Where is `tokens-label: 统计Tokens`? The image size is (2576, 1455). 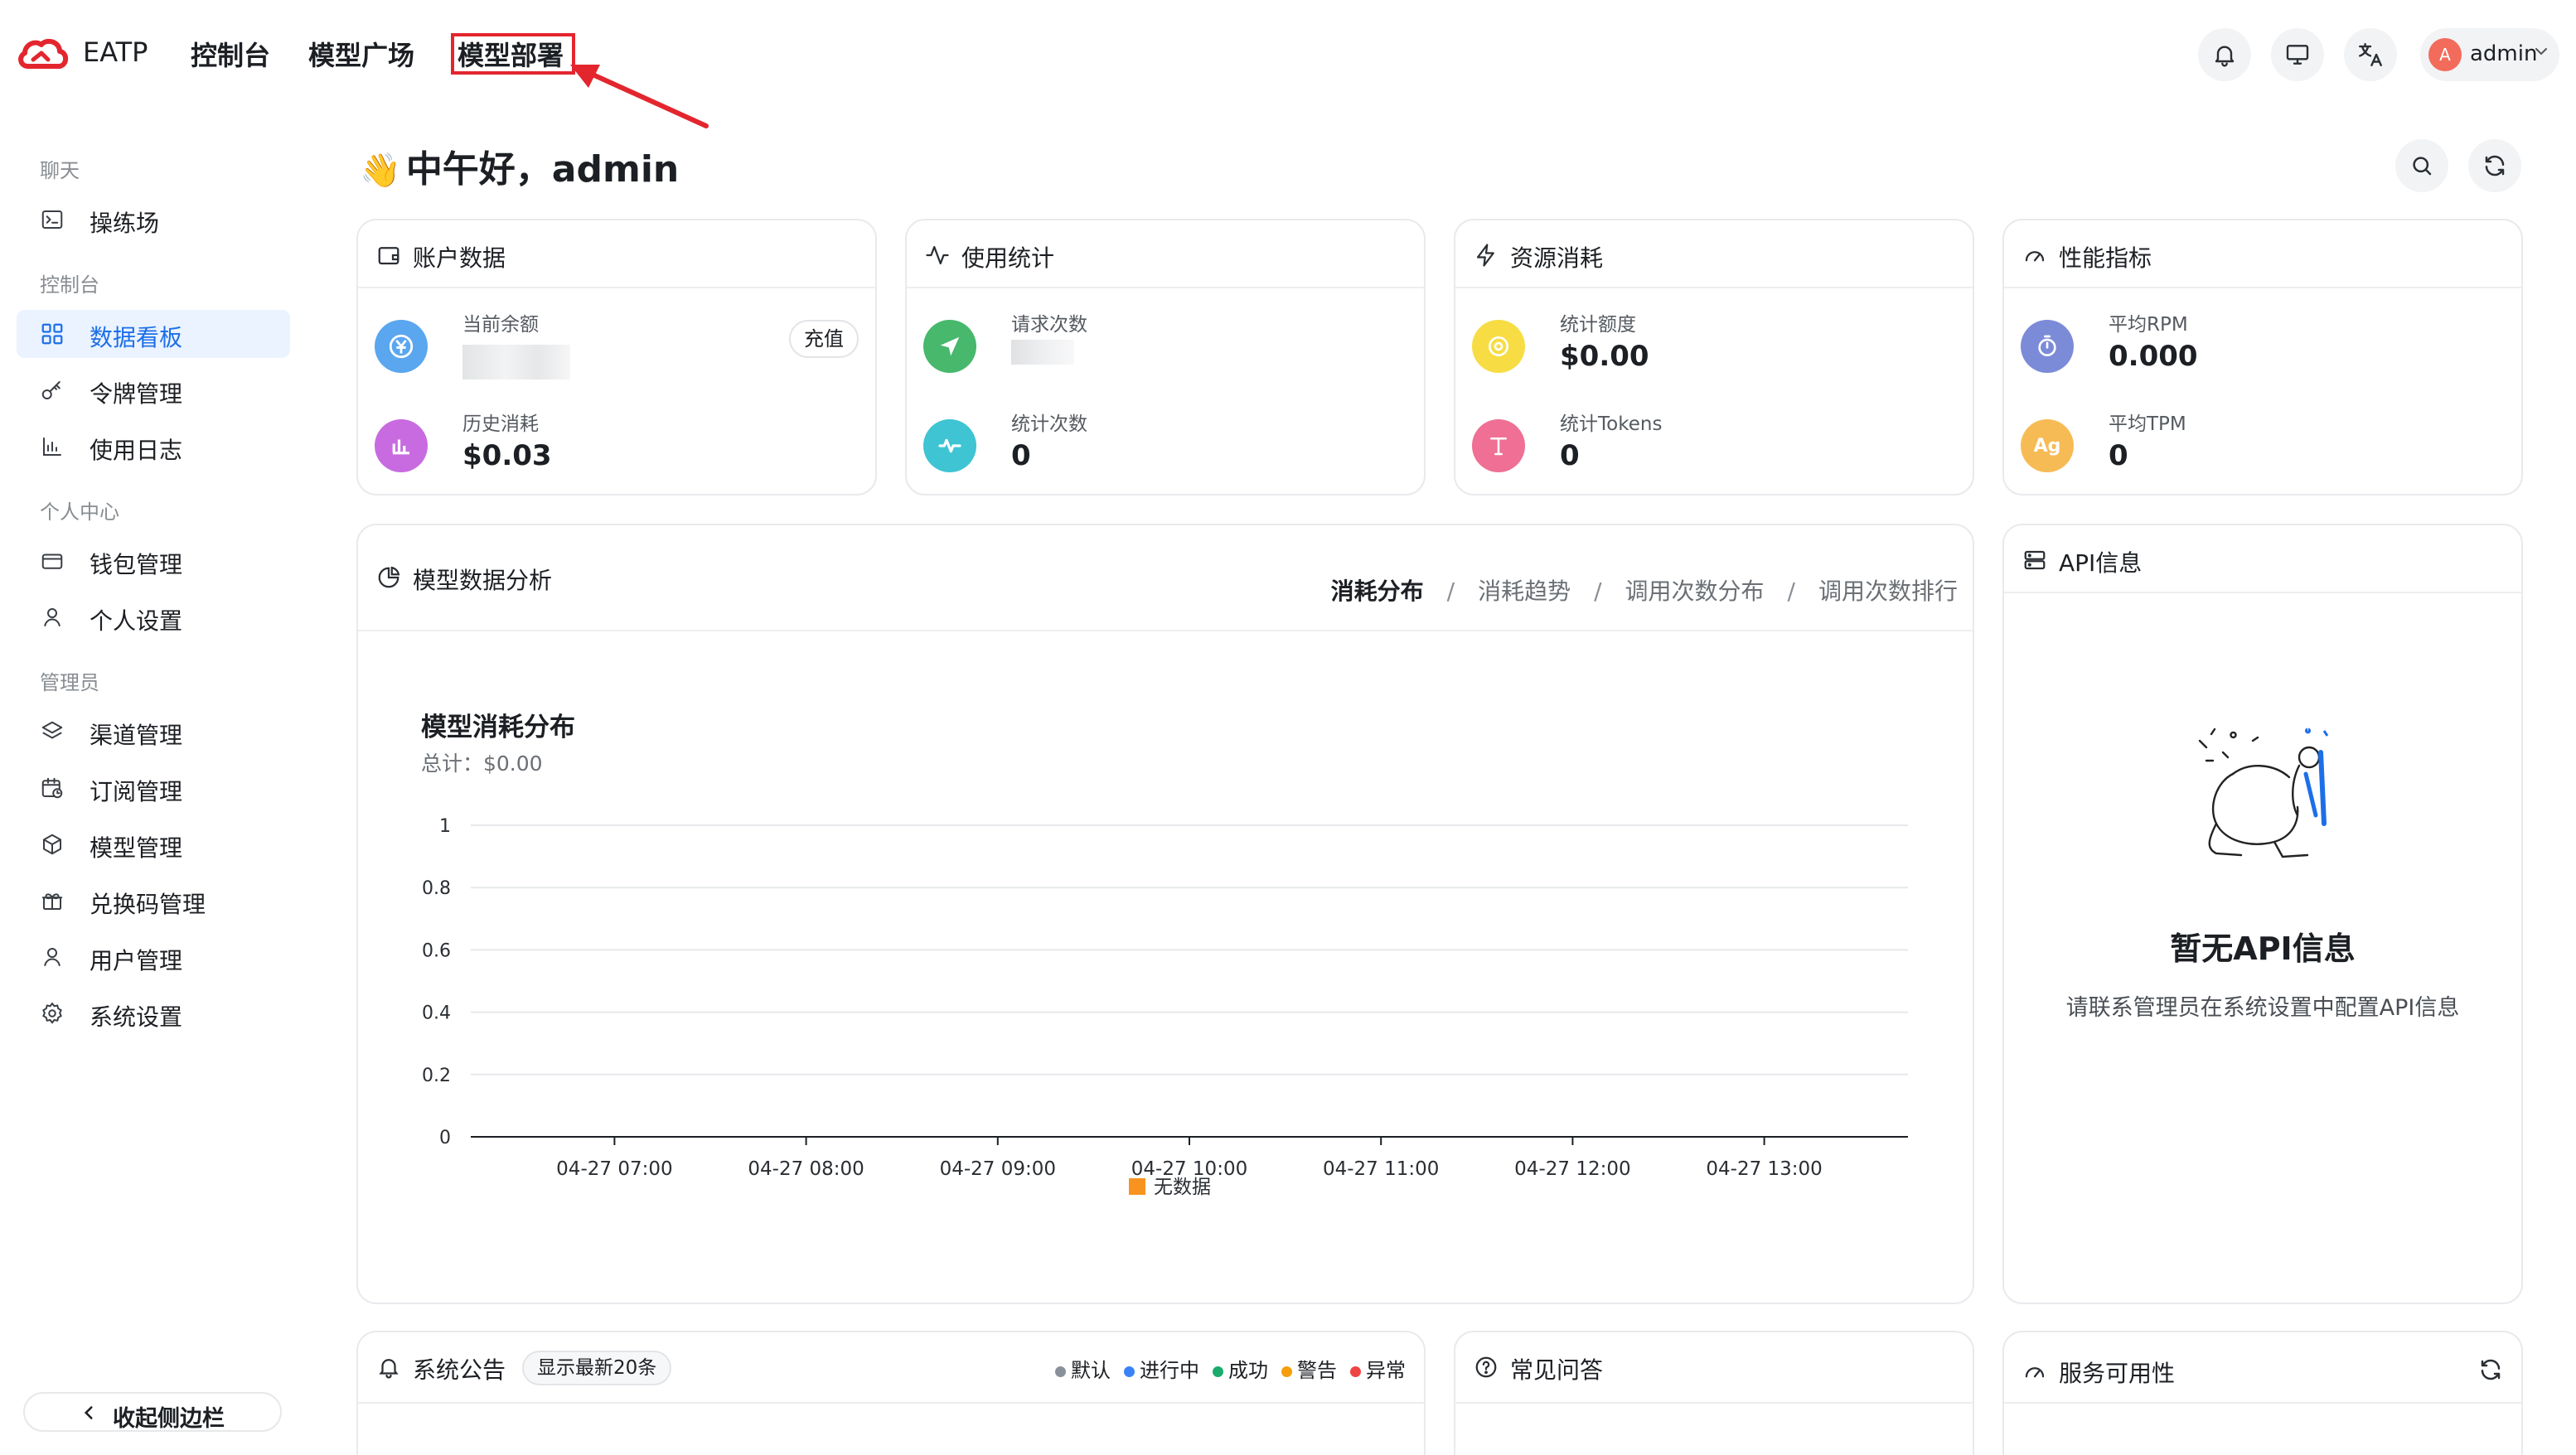 tokens-label: 统计Tokens is located at coordinates (1611, 424).